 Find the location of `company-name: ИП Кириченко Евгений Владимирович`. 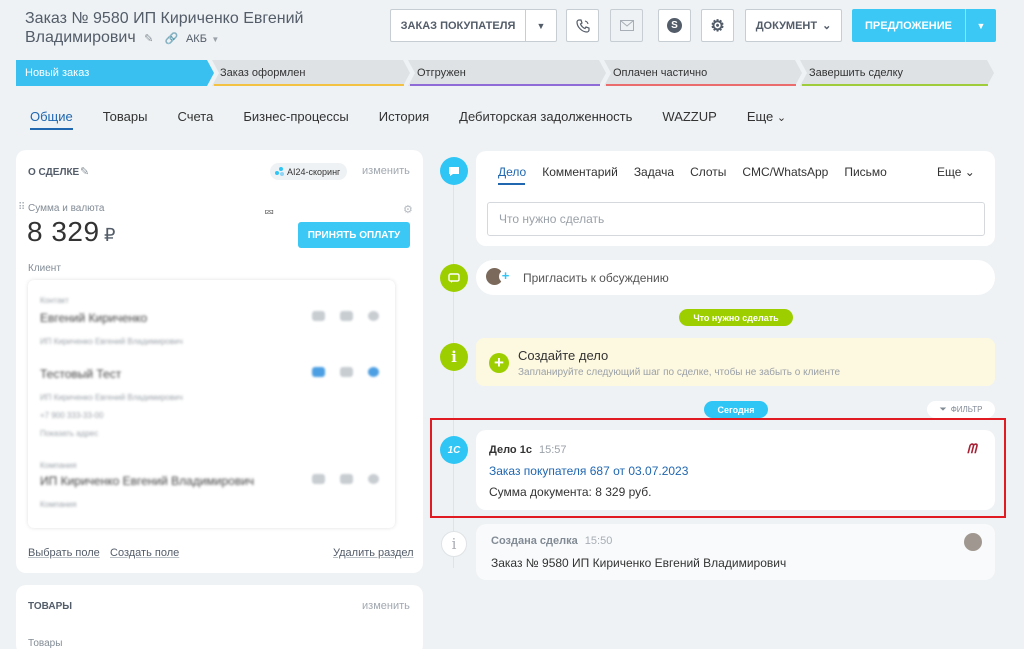

company-name: ИП Кириченко Евгений Владимирович is located at coordinates (147, 481).